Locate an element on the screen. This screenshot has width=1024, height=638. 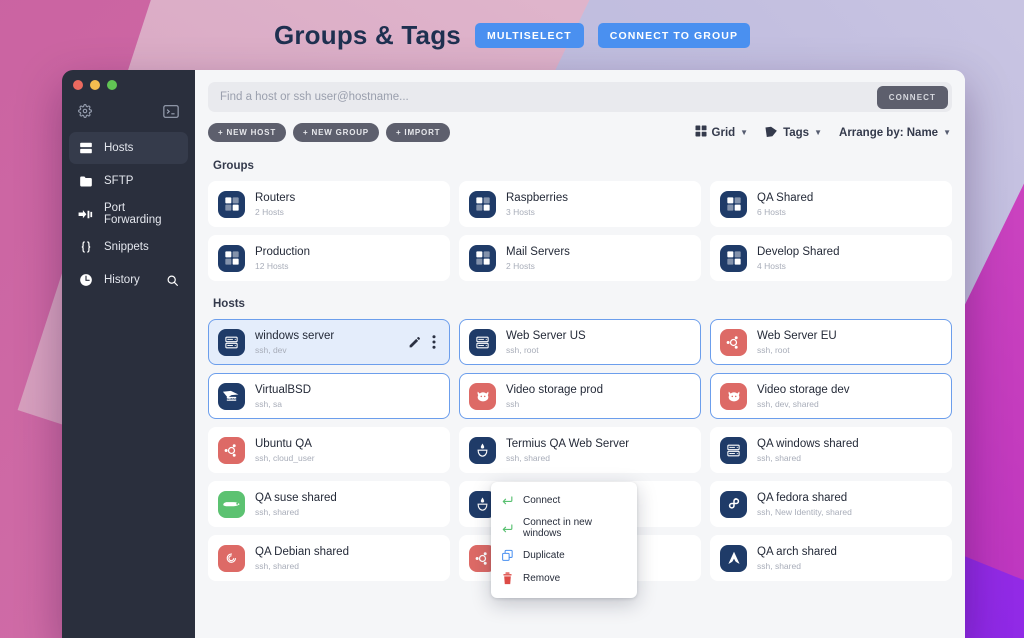
group-card: Mail Servers 2 Hosts is located at coordinates (580, 258).